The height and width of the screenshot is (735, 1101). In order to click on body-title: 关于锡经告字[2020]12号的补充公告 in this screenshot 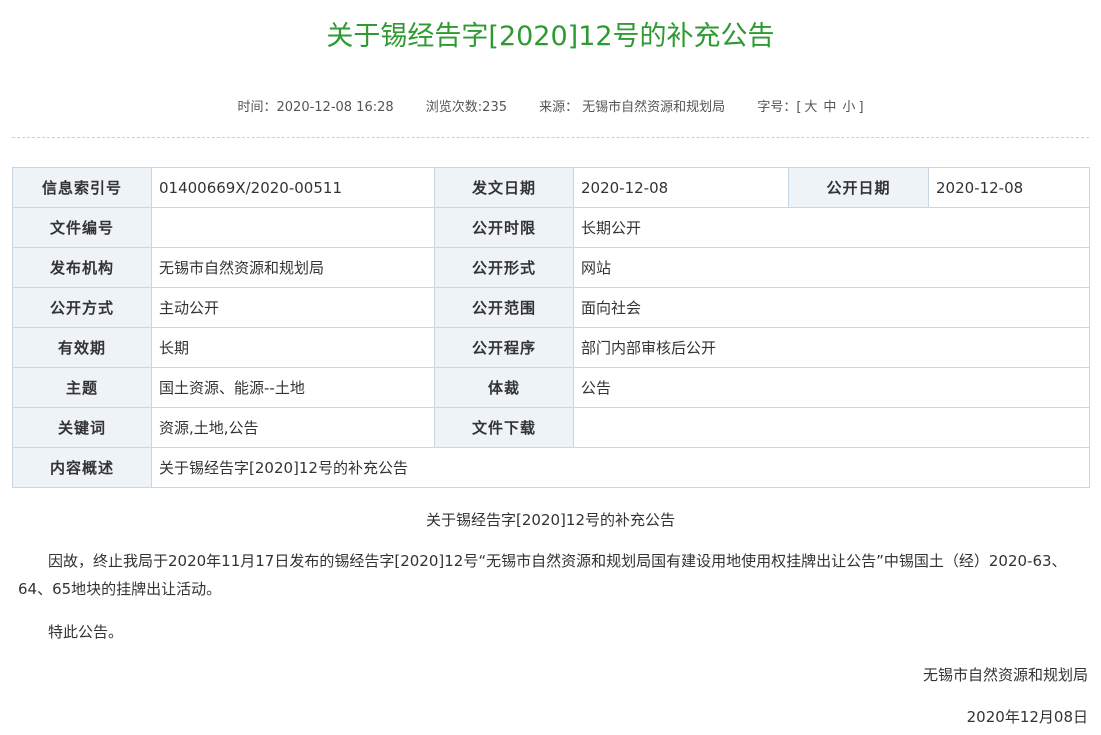, I will do `click(550, 520)`.